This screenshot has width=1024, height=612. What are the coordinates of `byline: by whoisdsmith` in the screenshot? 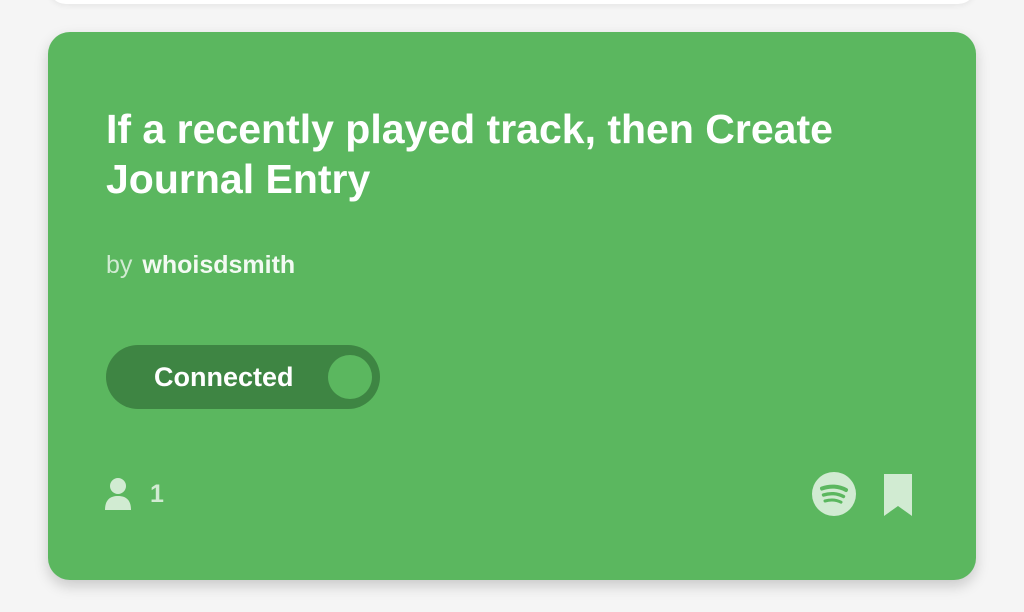 It's located at (200, 265).